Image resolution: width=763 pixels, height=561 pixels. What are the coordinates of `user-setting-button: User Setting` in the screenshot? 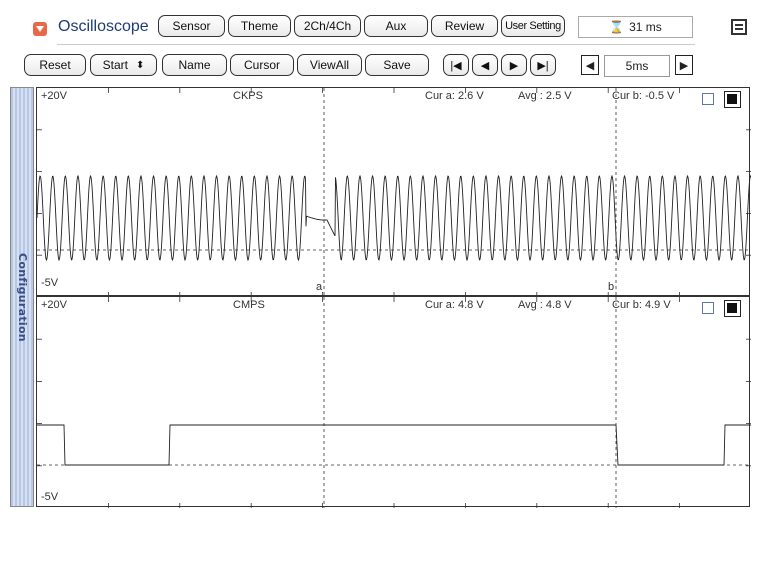 It's located at (533, 26).